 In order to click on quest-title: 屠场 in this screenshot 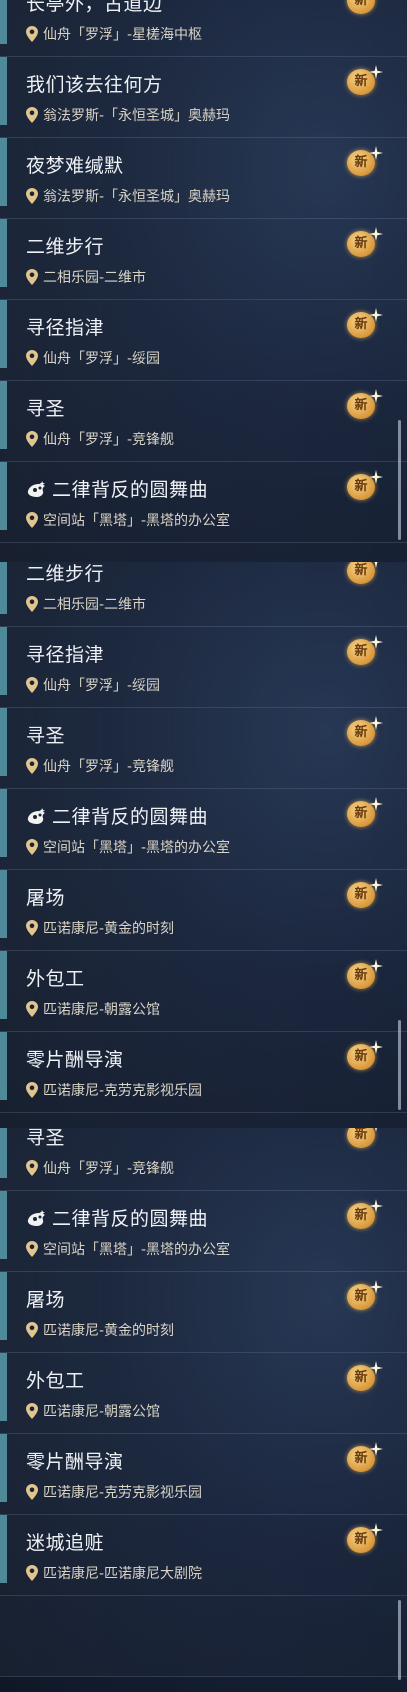, I will do `click(45, 1298)`.